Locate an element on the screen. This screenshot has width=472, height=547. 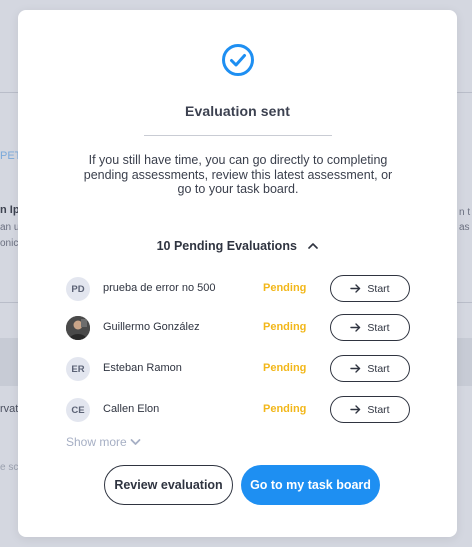
chevron-down-icon is located at coordinates (135, 442).